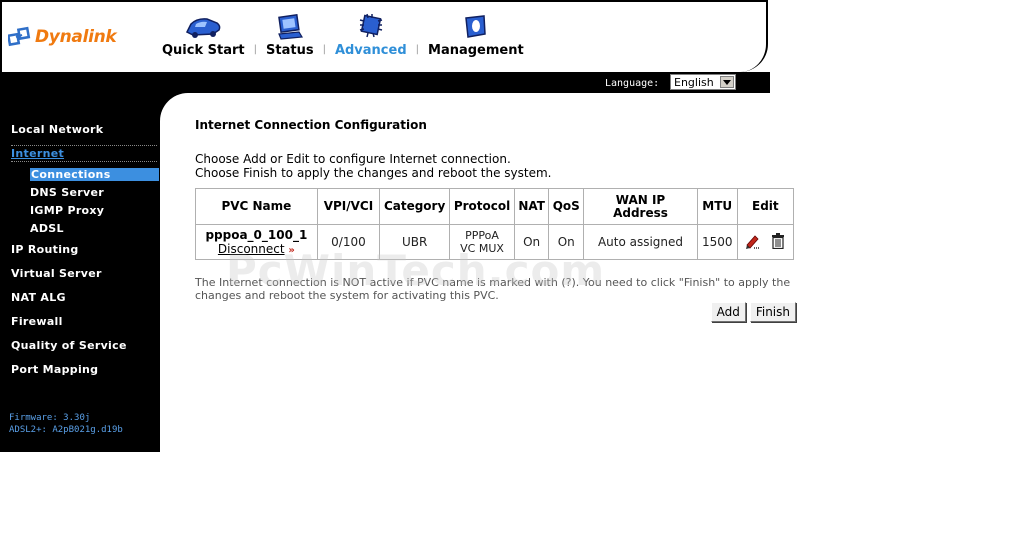  What do you see at coordinates (251, 249) in the screenshot?
I see `disconnect-link: Disconnect` at bounding box center [251, 249].